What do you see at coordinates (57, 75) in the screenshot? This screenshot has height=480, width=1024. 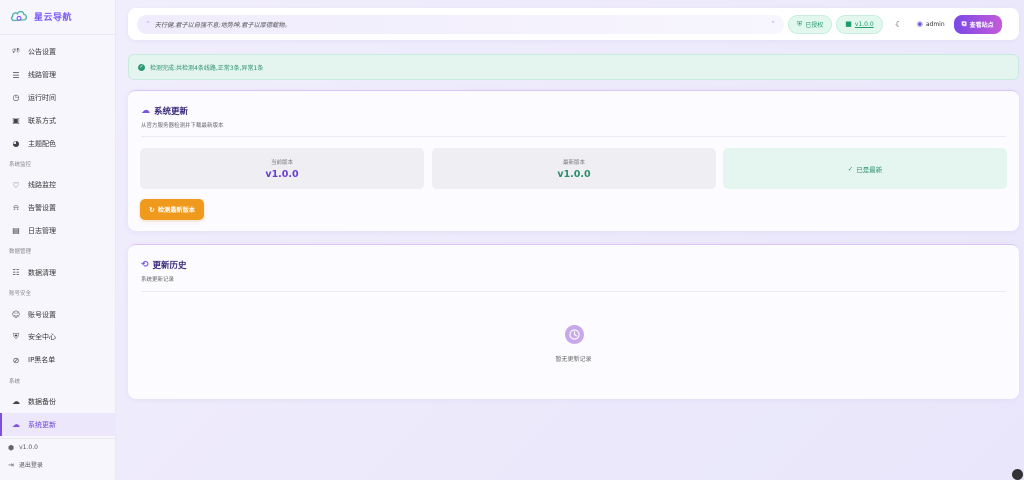 I see `sidebar-item-routes: ☰ 线路管理` at bounding box center [57, 75].